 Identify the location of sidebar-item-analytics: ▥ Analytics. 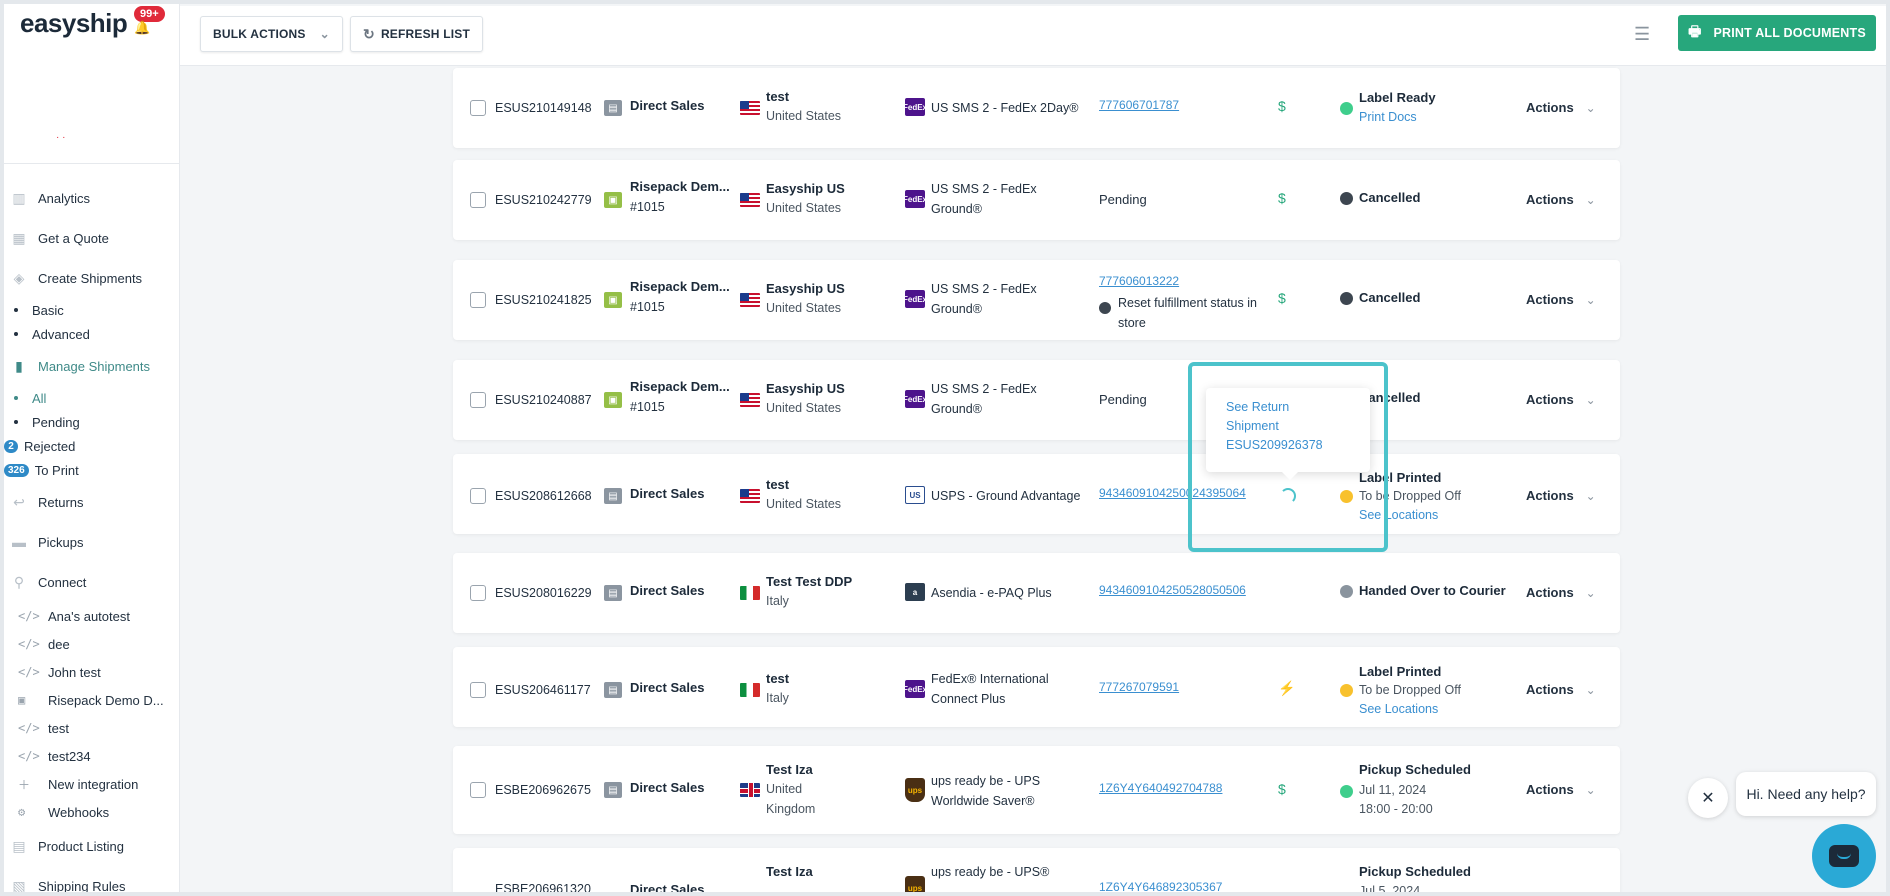
(90, 198).